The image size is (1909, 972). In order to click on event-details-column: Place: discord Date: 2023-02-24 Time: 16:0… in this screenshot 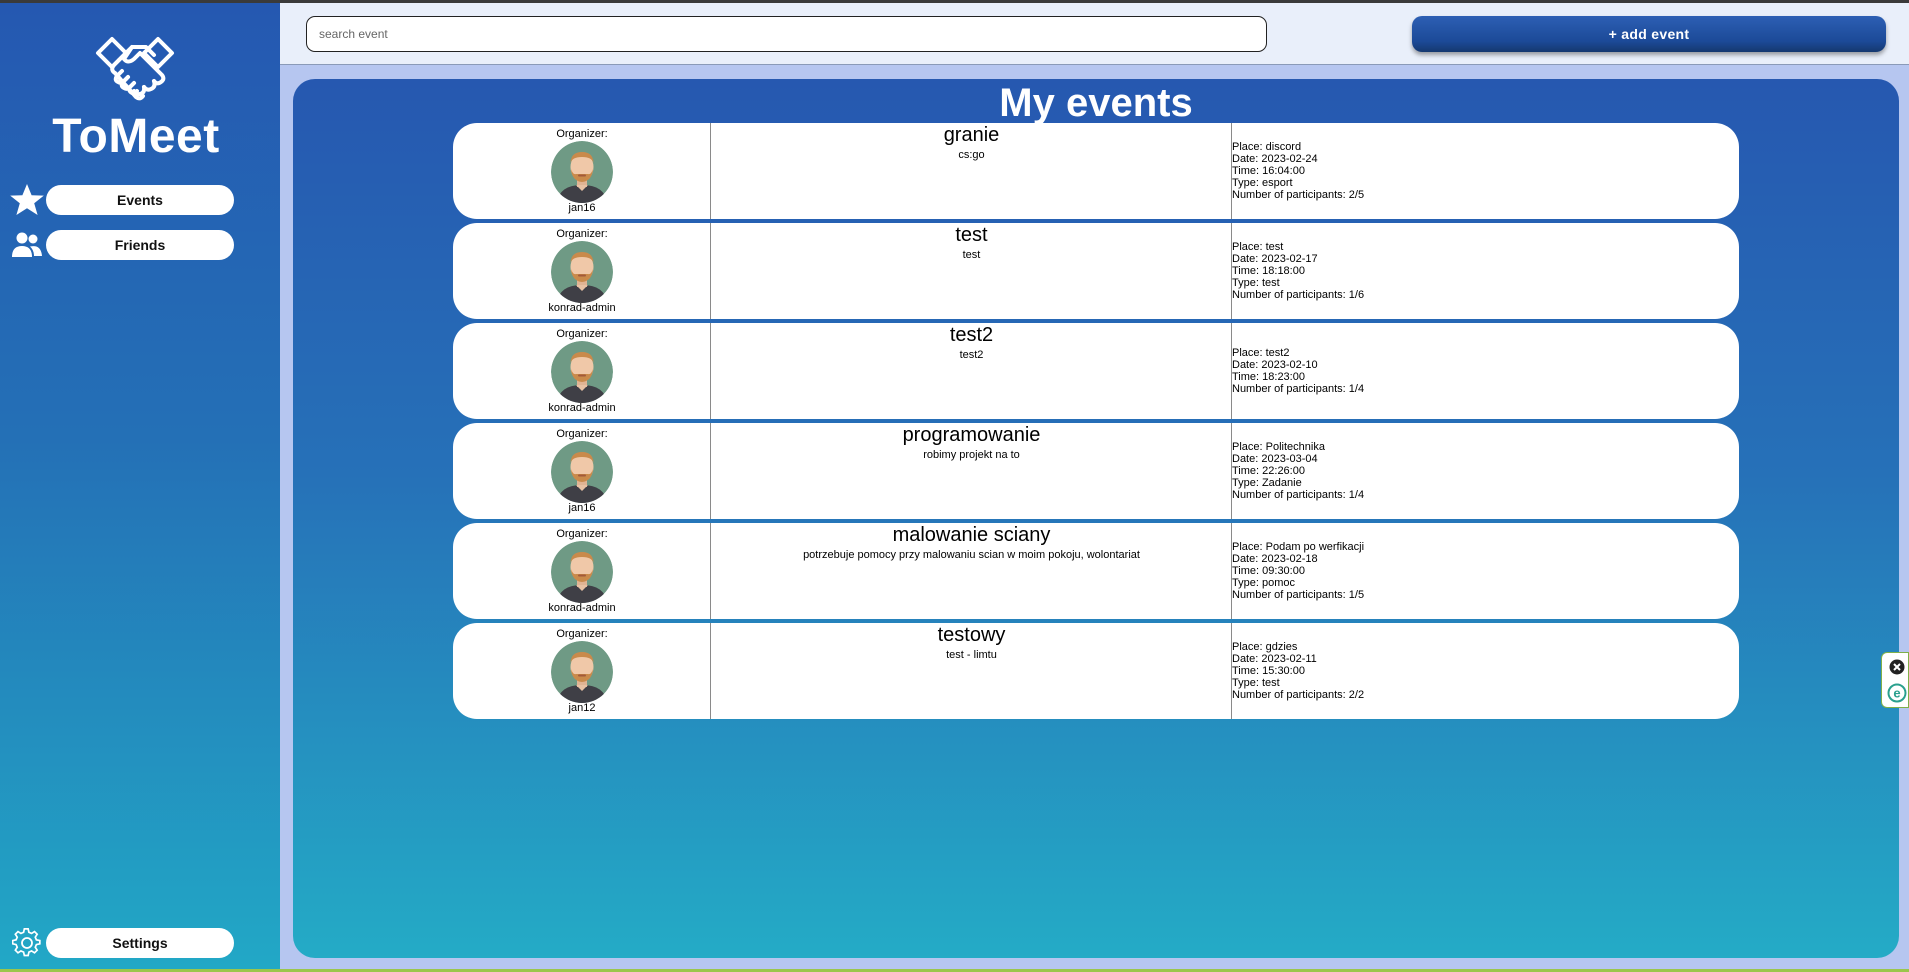, I will do `click(1485, 171)`.